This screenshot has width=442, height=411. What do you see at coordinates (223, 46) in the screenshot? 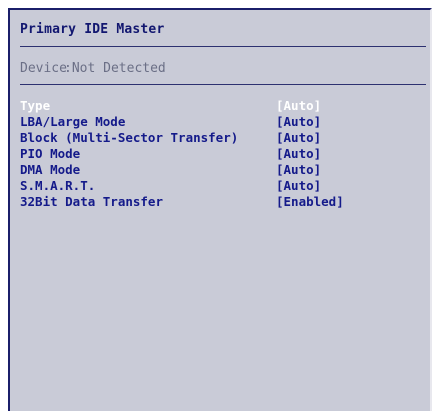
I see `title-divider` at bounding box center [223, 46].